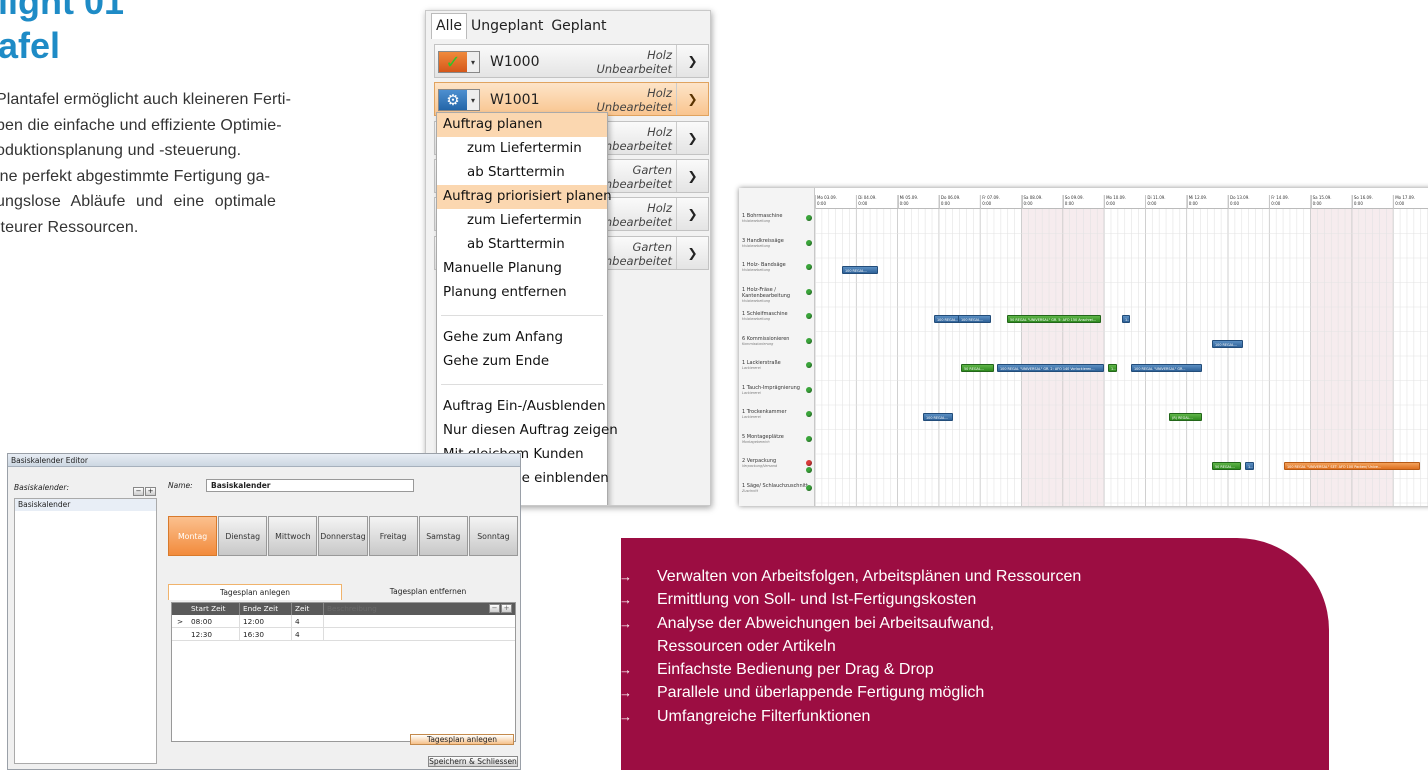 The width and height of the screenshot is (1428, 770). Describe the element at coordinates (193, 536) in the screenshot. I see `day-button-montag: Montag` at that location.